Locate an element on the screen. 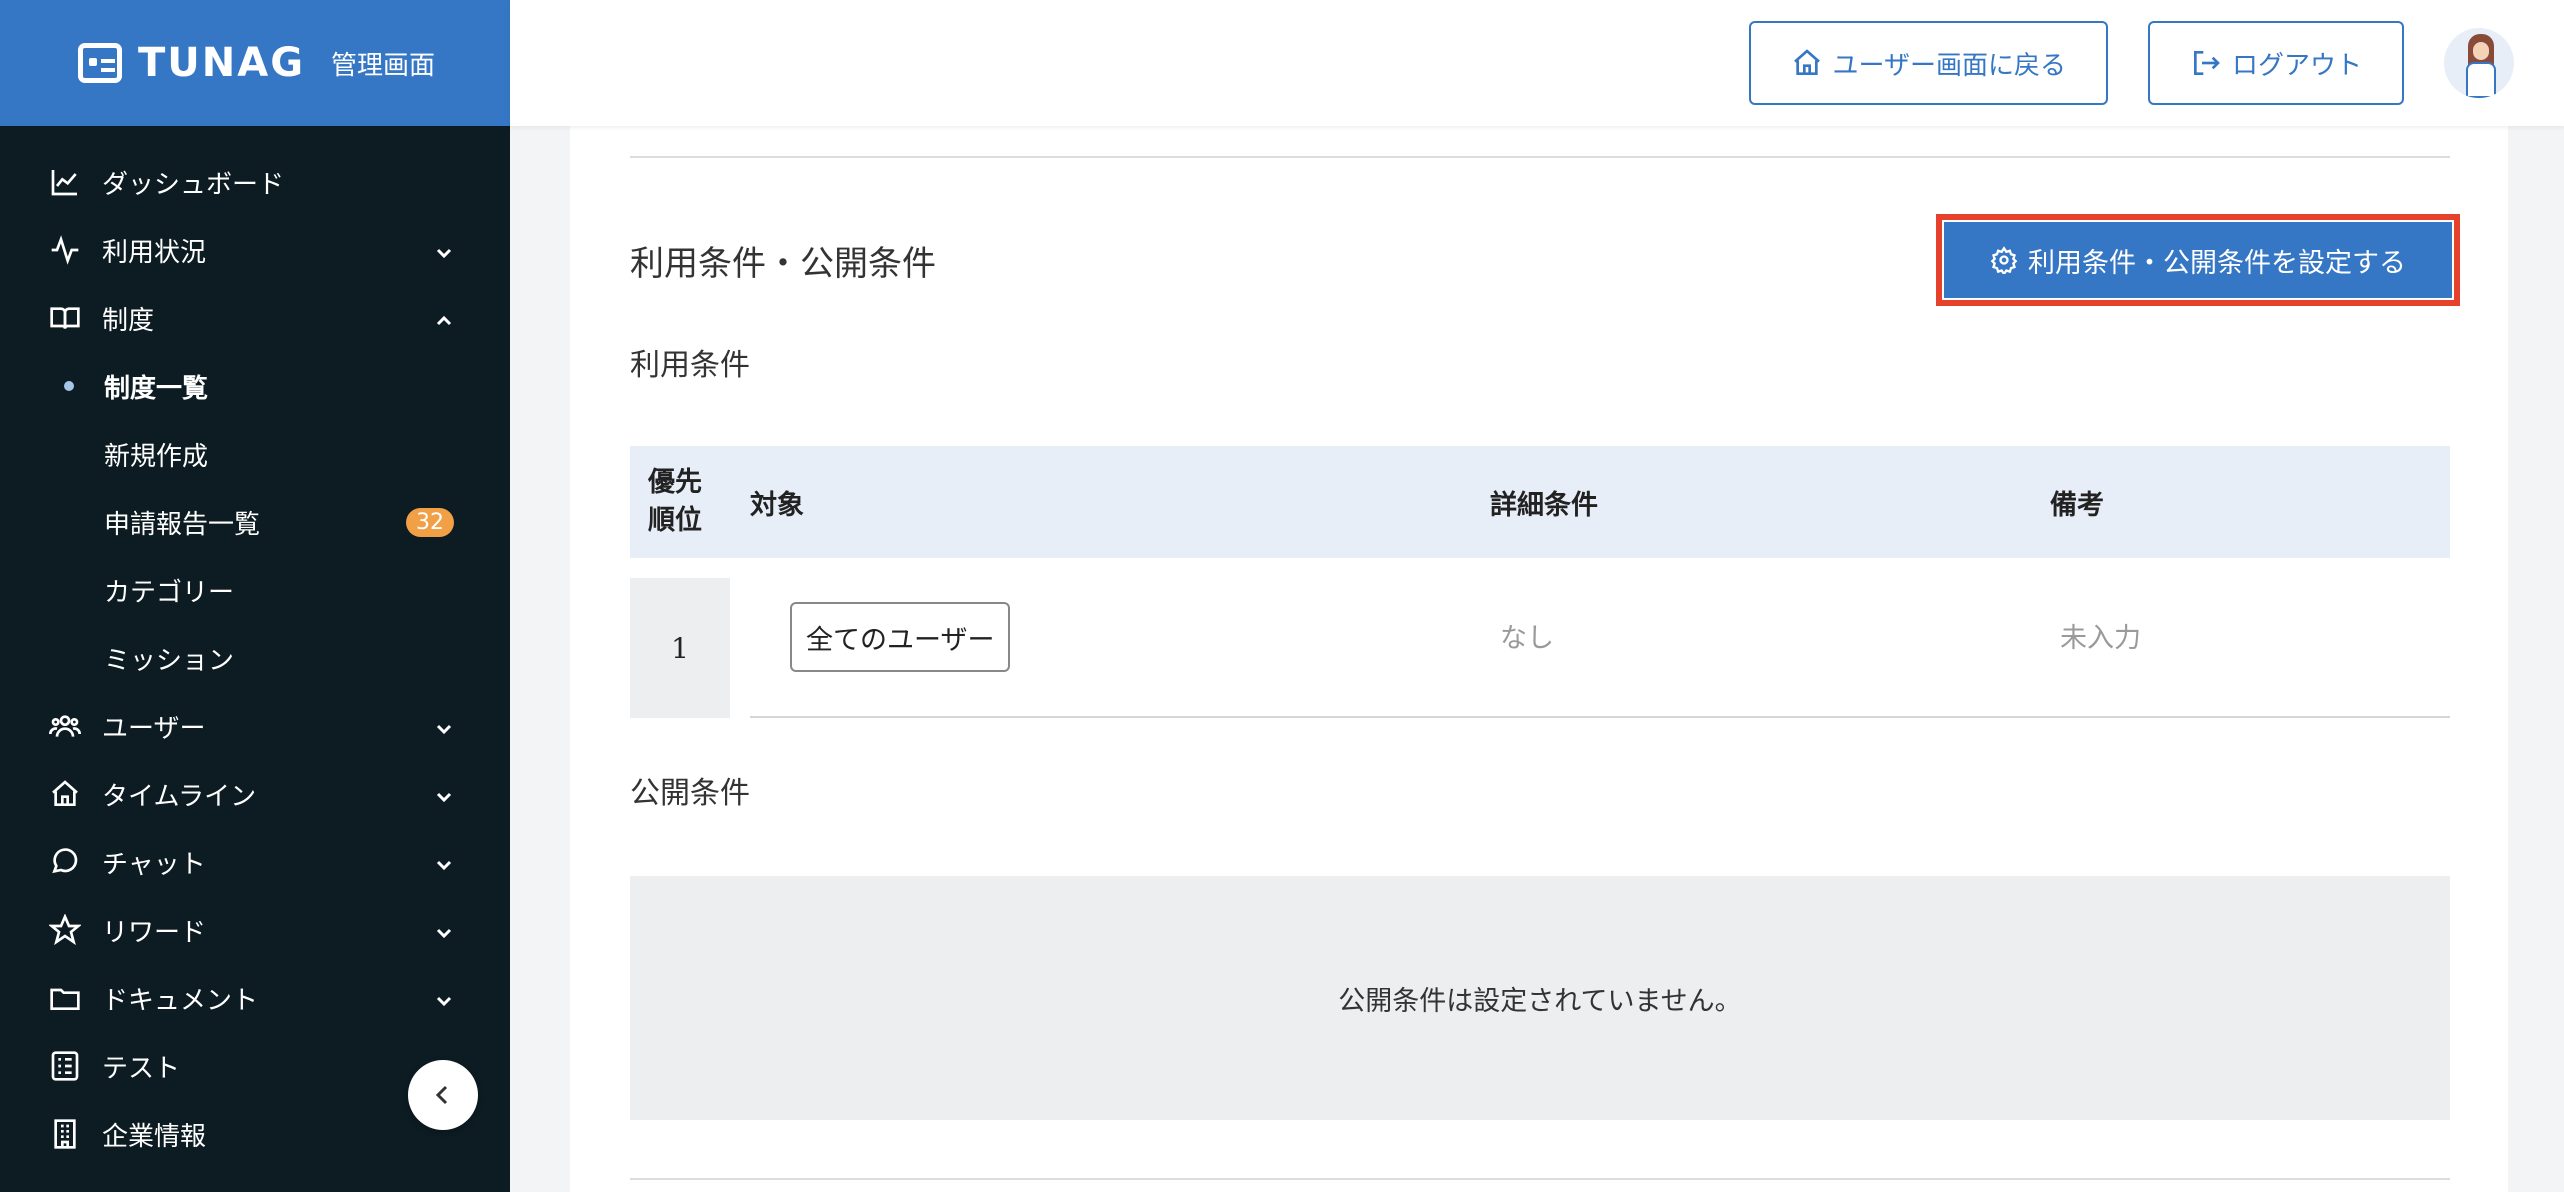 The height and width of the screenshot is (1192, 2564). back-label: ユーザー画面に戻る is located at coordinates (1949, 65).